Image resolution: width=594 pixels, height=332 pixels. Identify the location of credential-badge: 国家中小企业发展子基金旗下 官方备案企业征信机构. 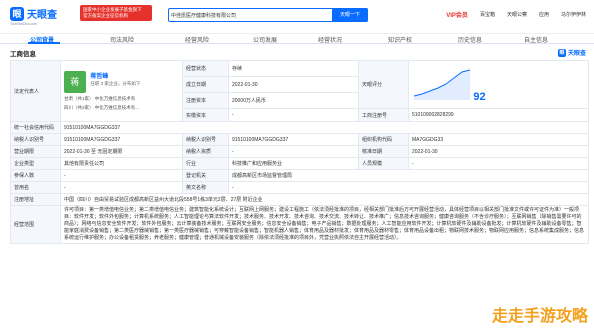
(116, 13).